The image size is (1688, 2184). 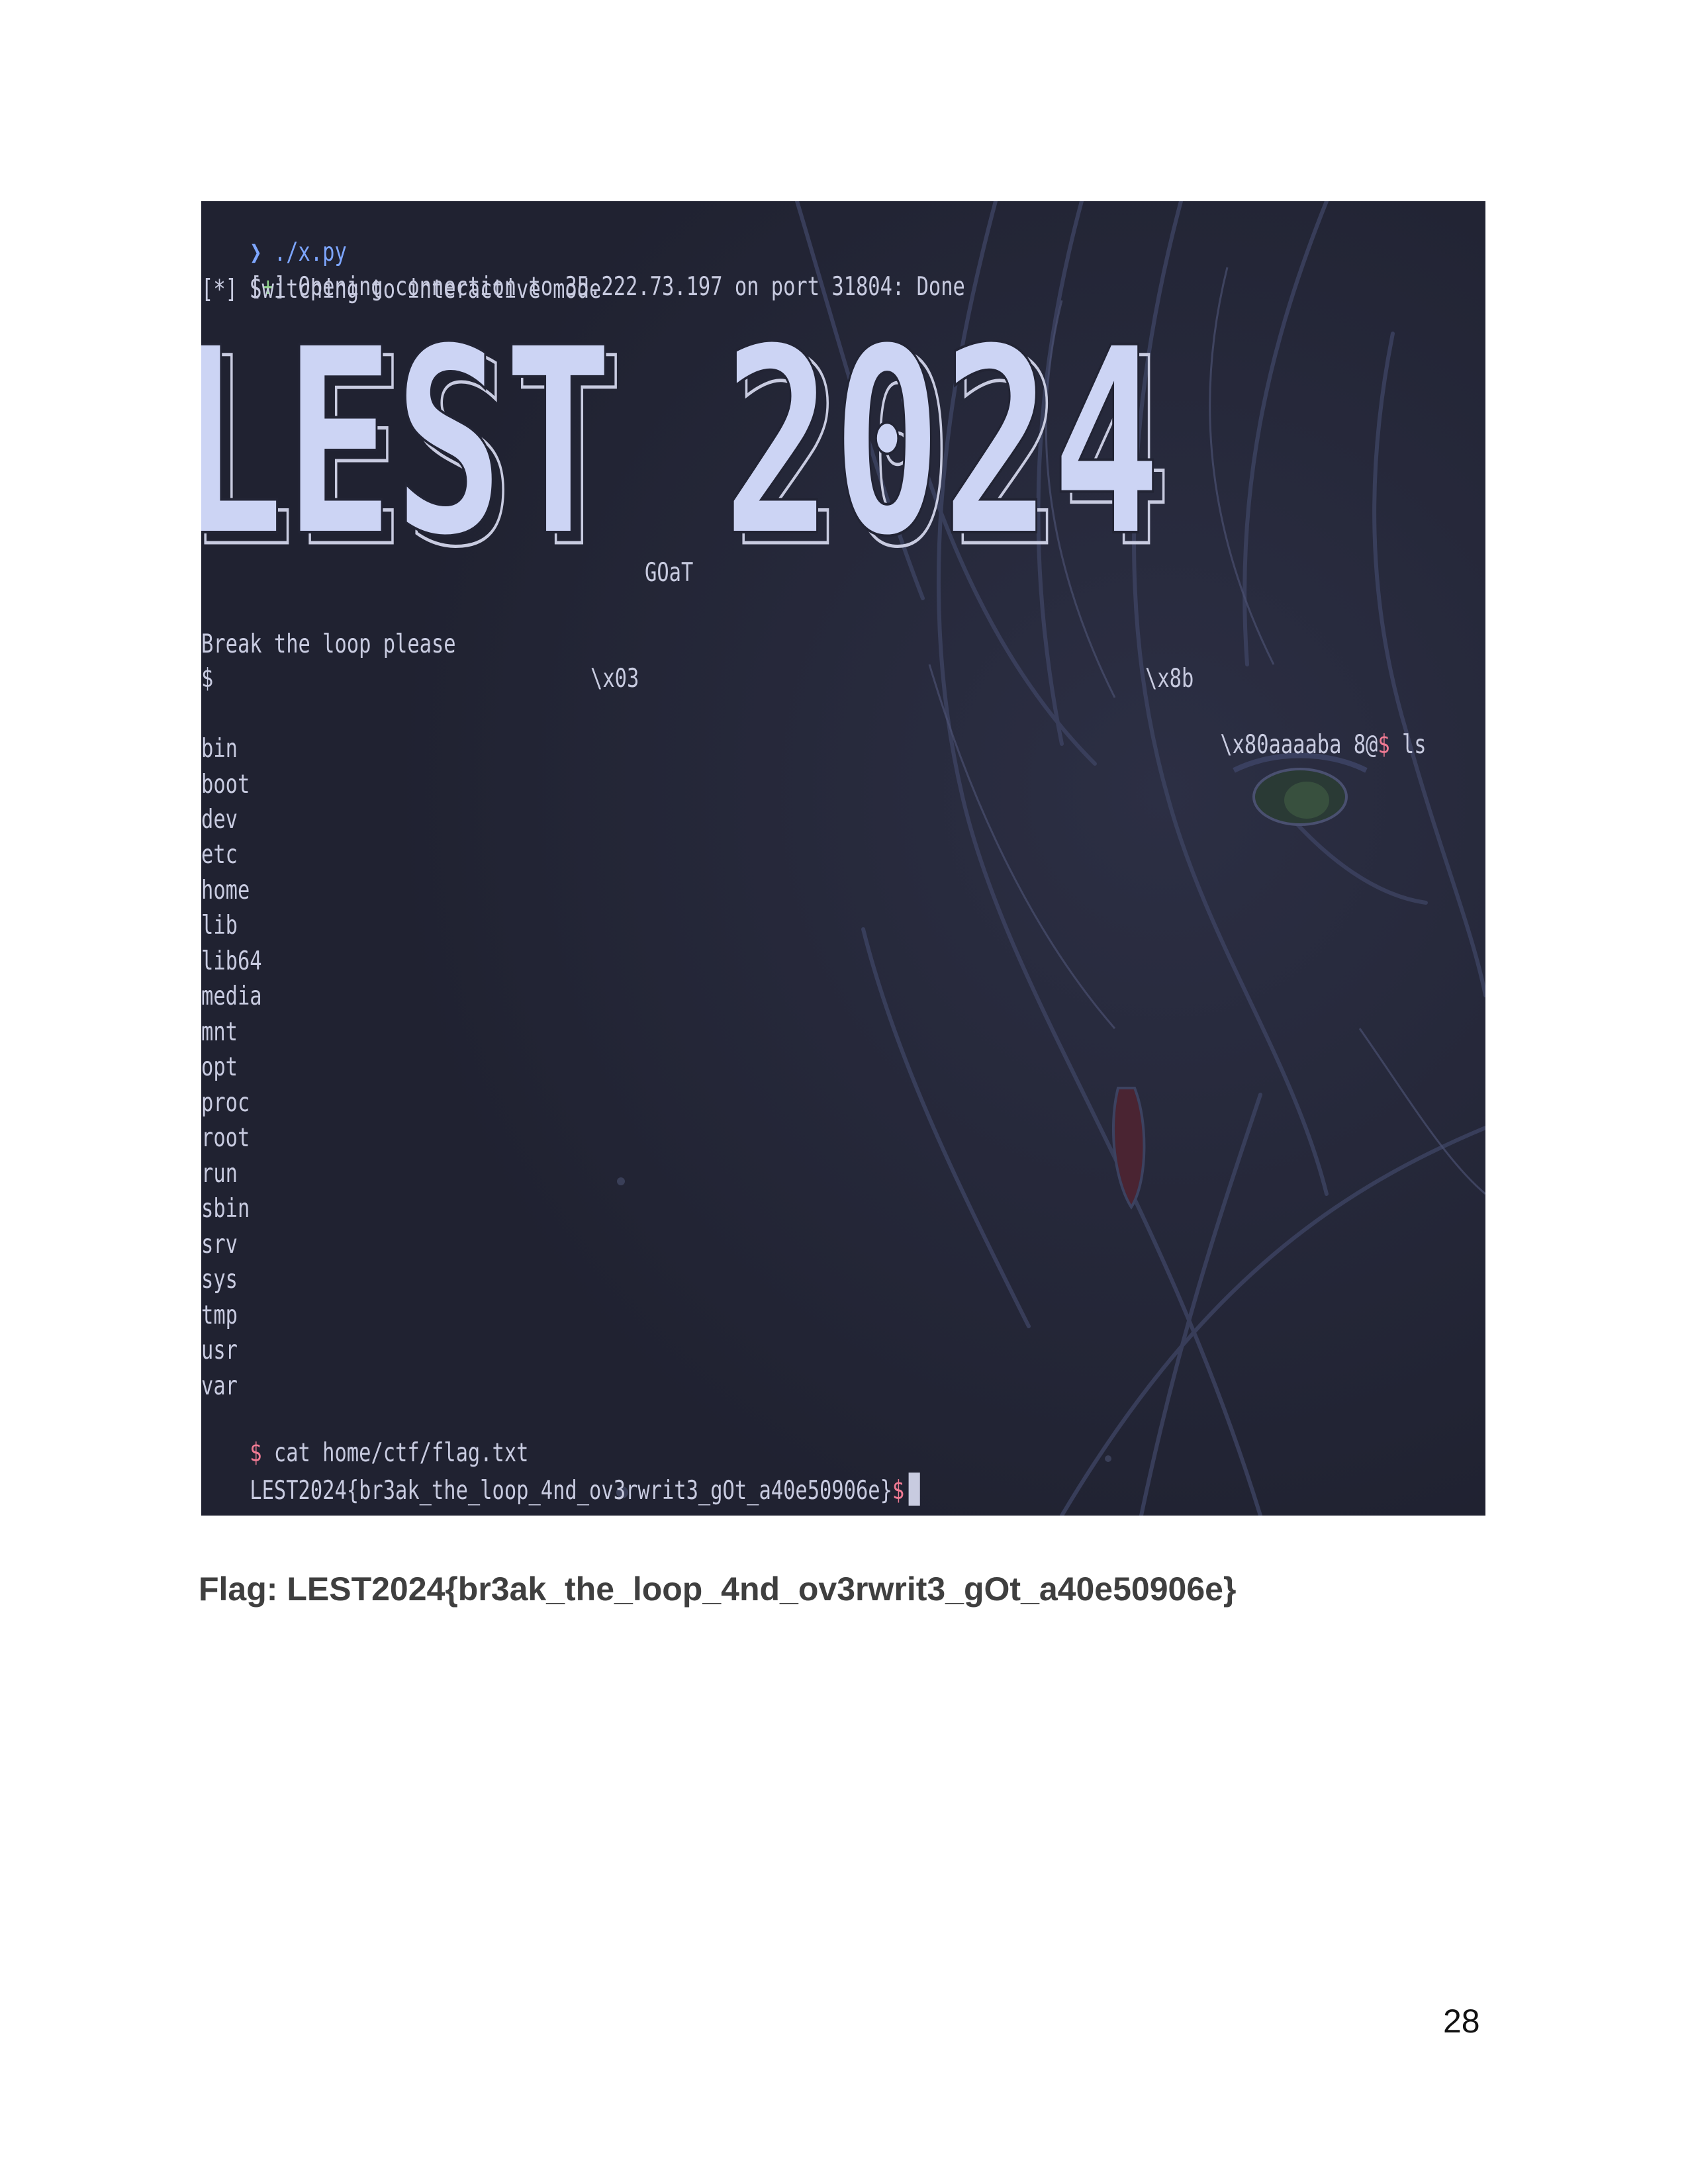 What do you see at coordinates (1169, 679) in the screenshot?
I see `byte-x8b: \x8b` at bounding box center [1169, 679].